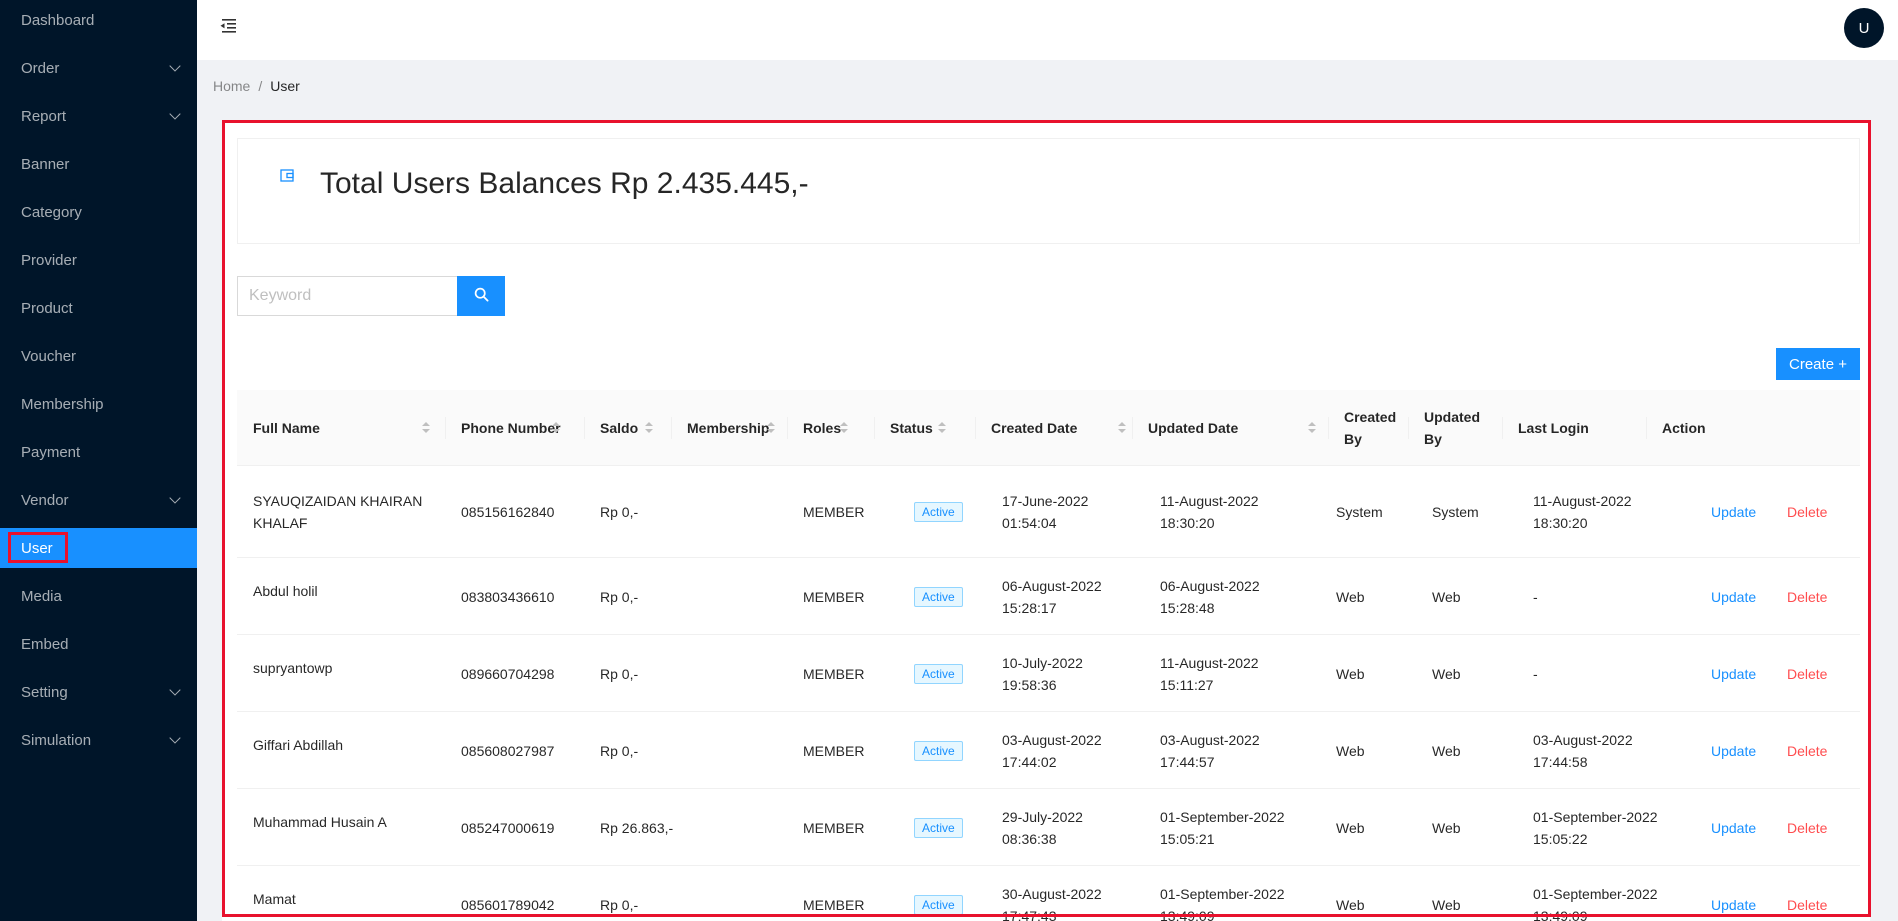  I want to click on sidebar-item-label: Setting, so click(44, 692).